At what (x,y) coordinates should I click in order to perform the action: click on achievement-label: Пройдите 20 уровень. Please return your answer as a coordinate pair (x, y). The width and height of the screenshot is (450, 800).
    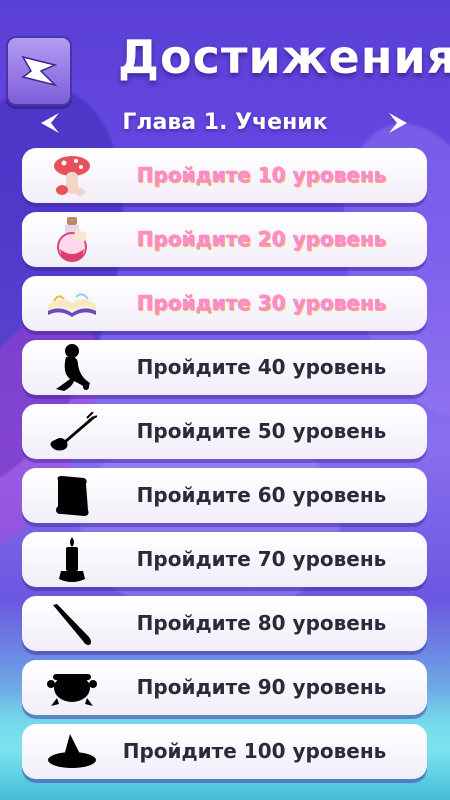
    Looking at the image, I should click on (261, 239).